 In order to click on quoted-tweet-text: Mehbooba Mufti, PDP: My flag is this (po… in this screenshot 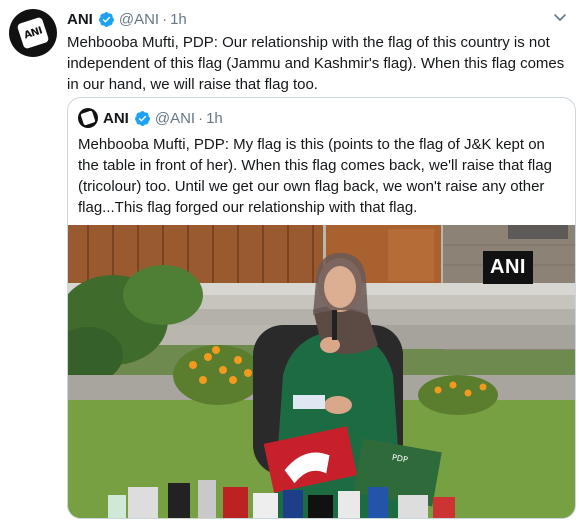, I will do `click(315, 176)`.